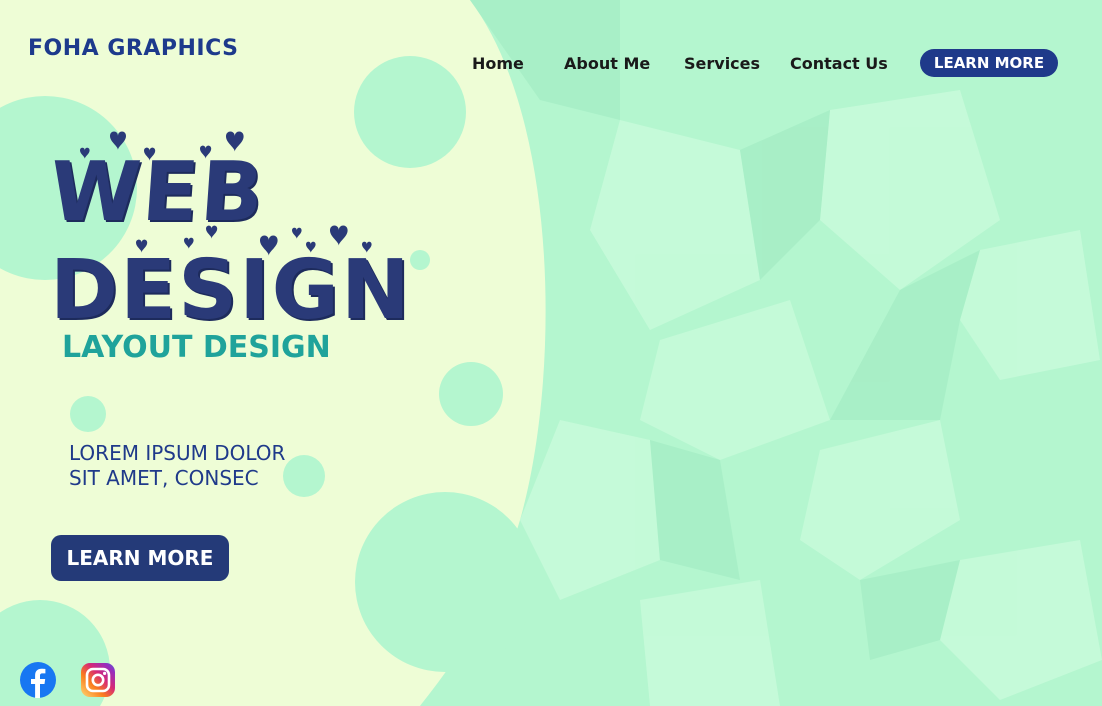 Image resolution: width=1102 pixels, height=706 pixels. What do you see at coordinates (498, 63) in the screenshot?
I see `nav-home: Home` at bounding box center [498, 63].